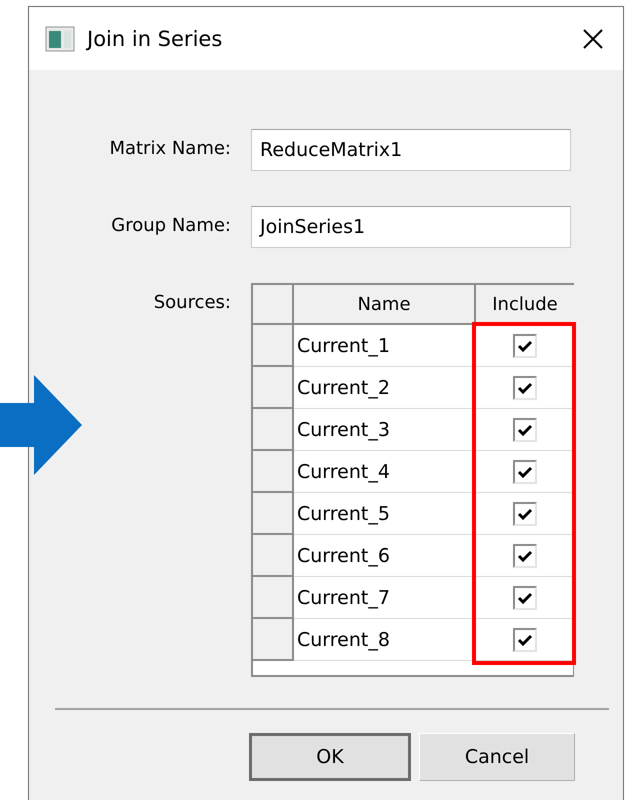 This screenshot has height=800, width=636. I want to click on table-cell: Current_7, so click(385, 598).